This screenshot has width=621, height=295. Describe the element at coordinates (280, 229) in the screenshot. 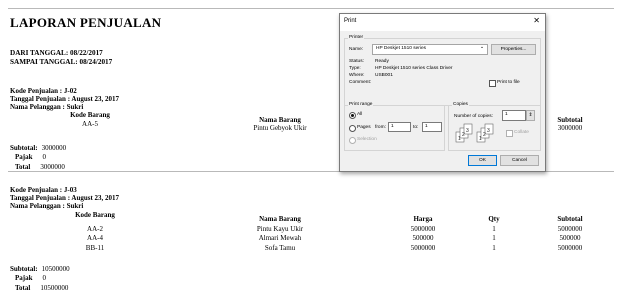

I see `row-nama: Pintu Kayu Ukir` at that location.